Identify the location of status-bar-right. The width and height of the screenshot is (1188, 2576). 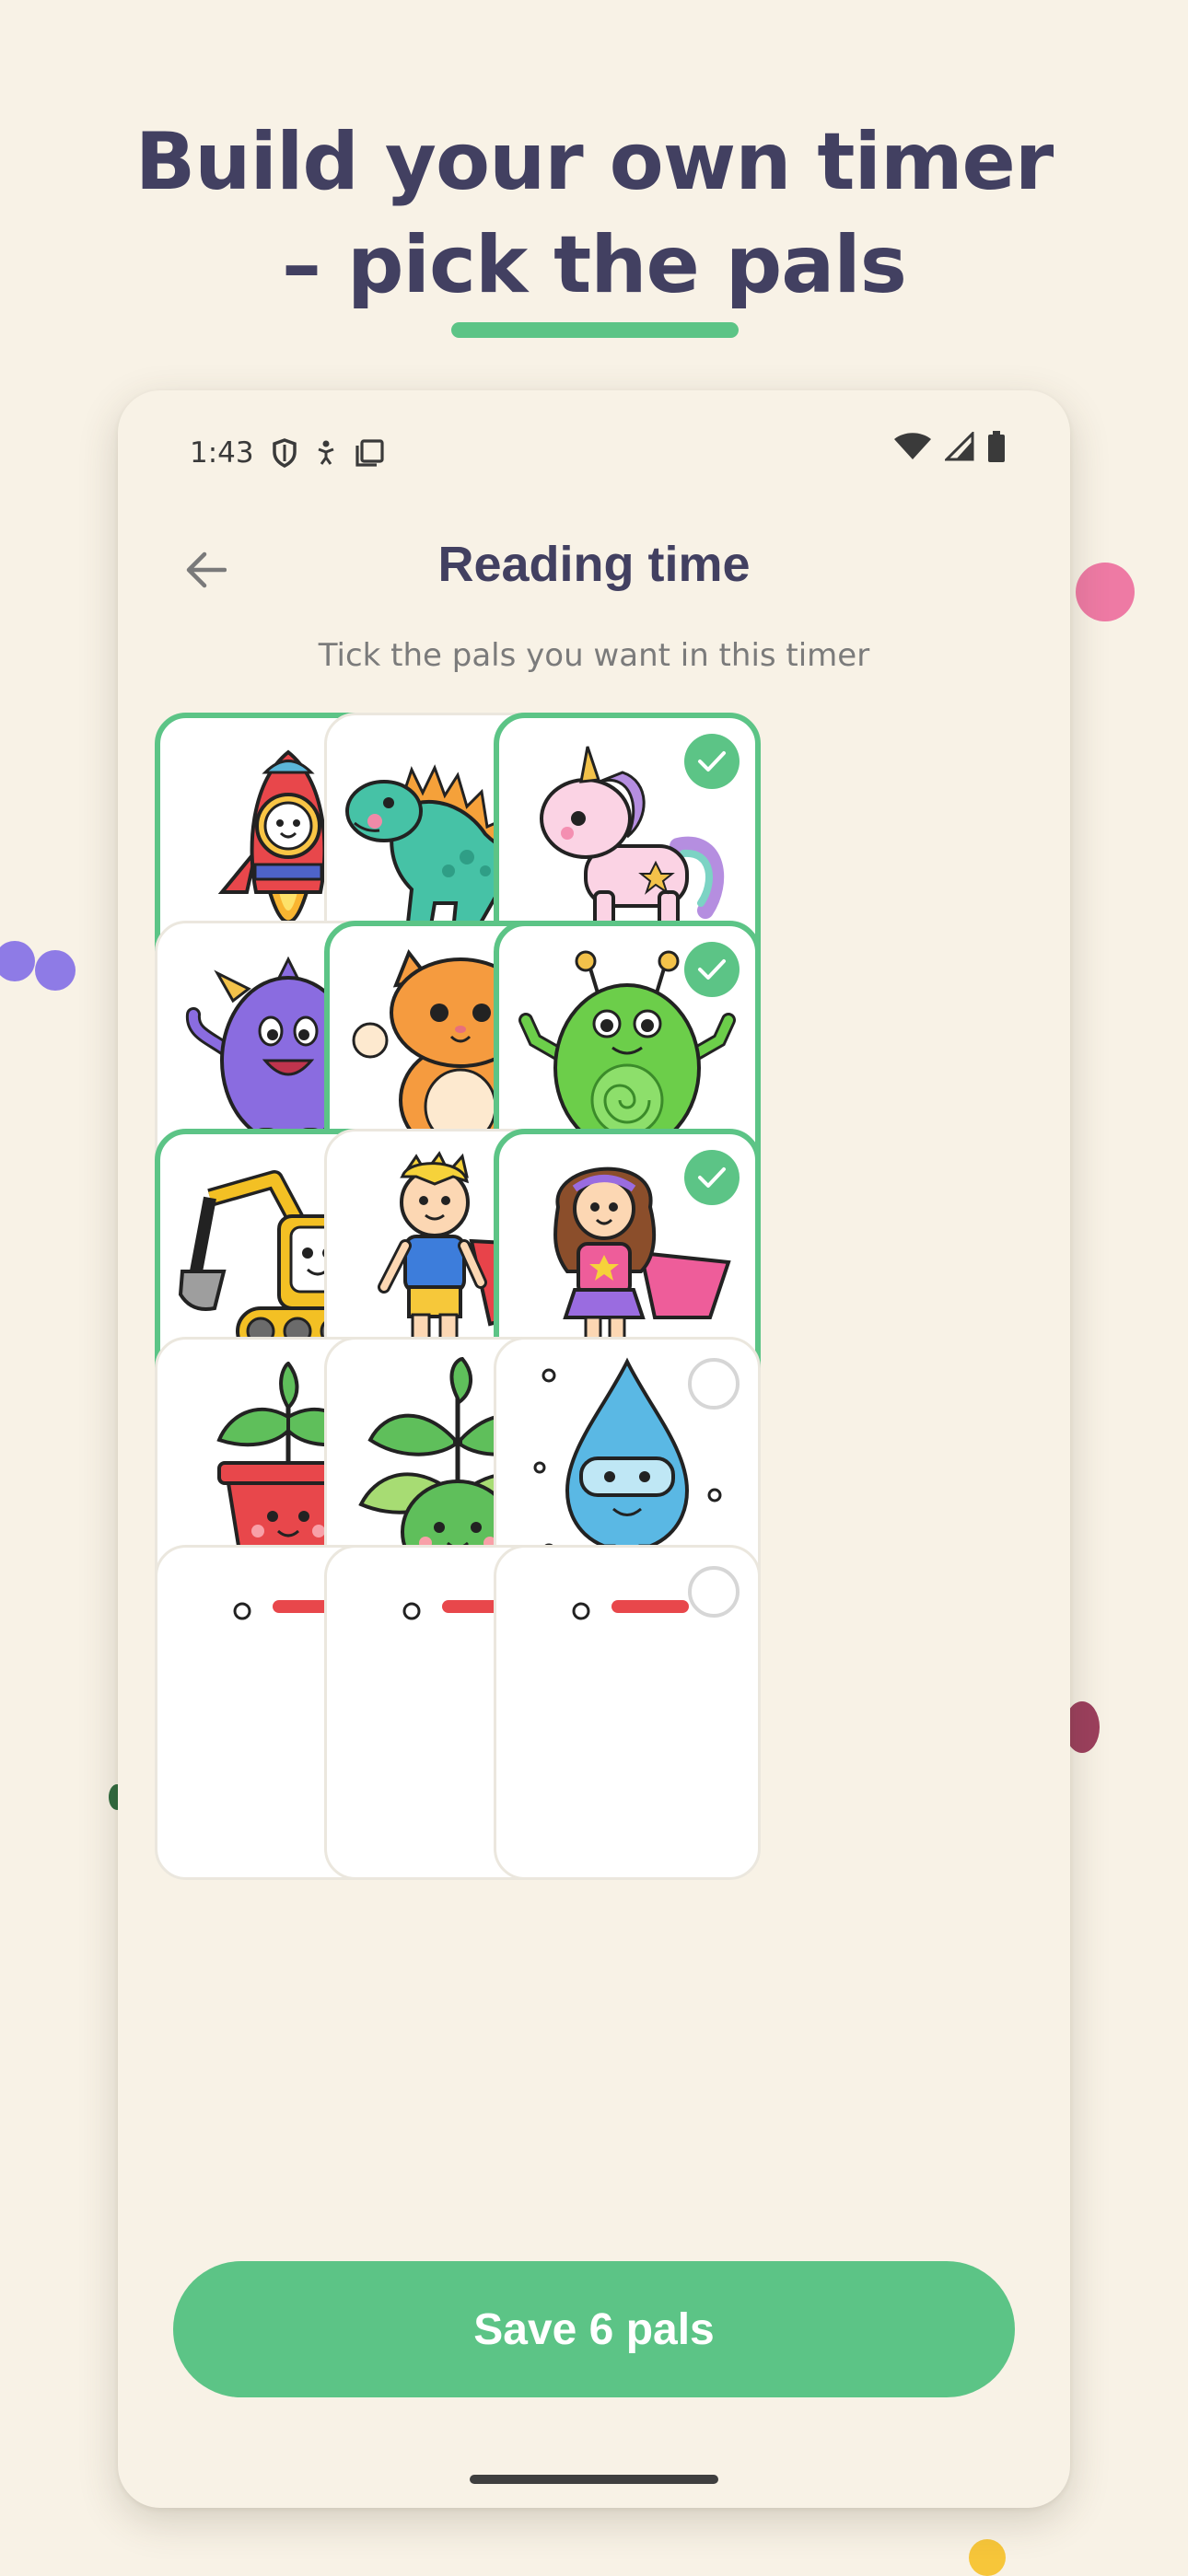
(949, 448).